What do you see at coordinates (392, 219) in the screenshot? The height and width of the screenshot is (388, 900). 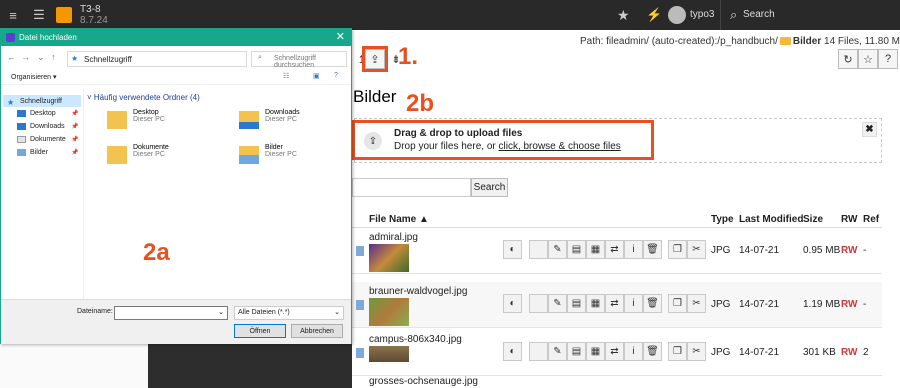 I see `col-name: File Name` at bounding box center [392, 219].